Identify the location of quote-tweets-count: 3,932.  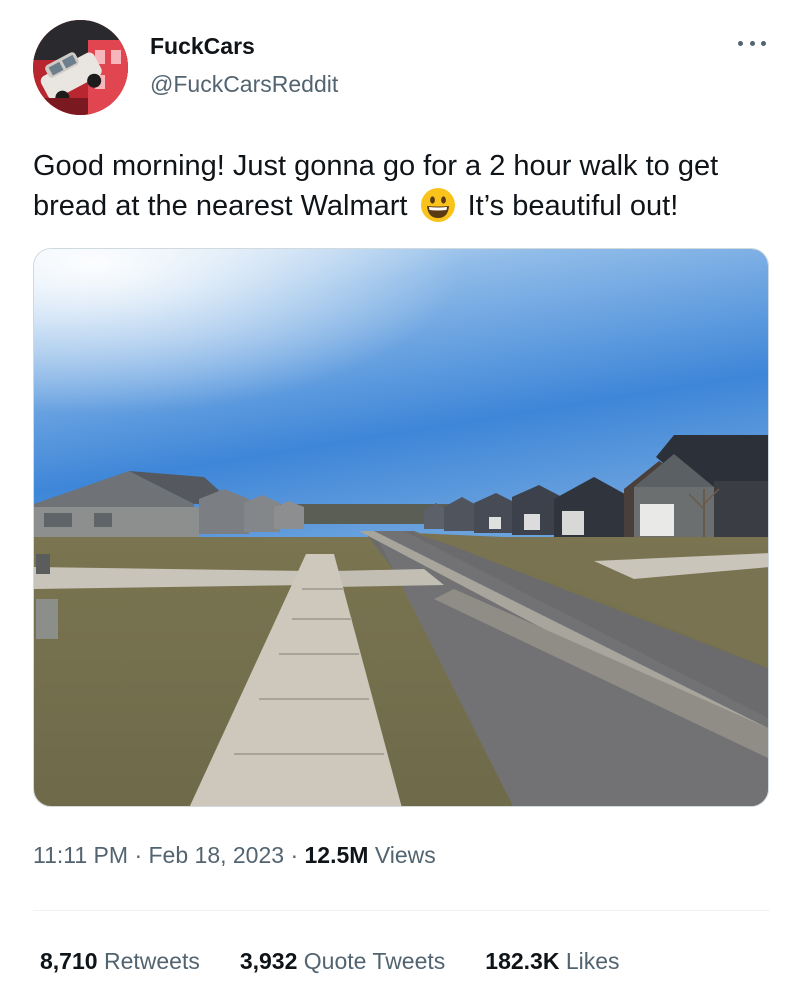
(268, 961).